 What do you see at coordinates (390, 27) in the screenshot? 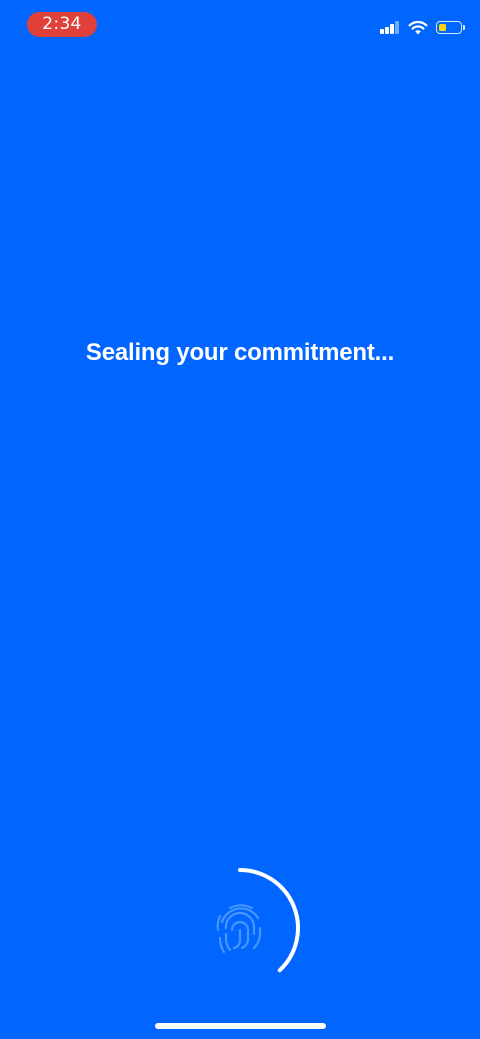
I see `cellular-signal-icon` at bounding box center [390, 27].